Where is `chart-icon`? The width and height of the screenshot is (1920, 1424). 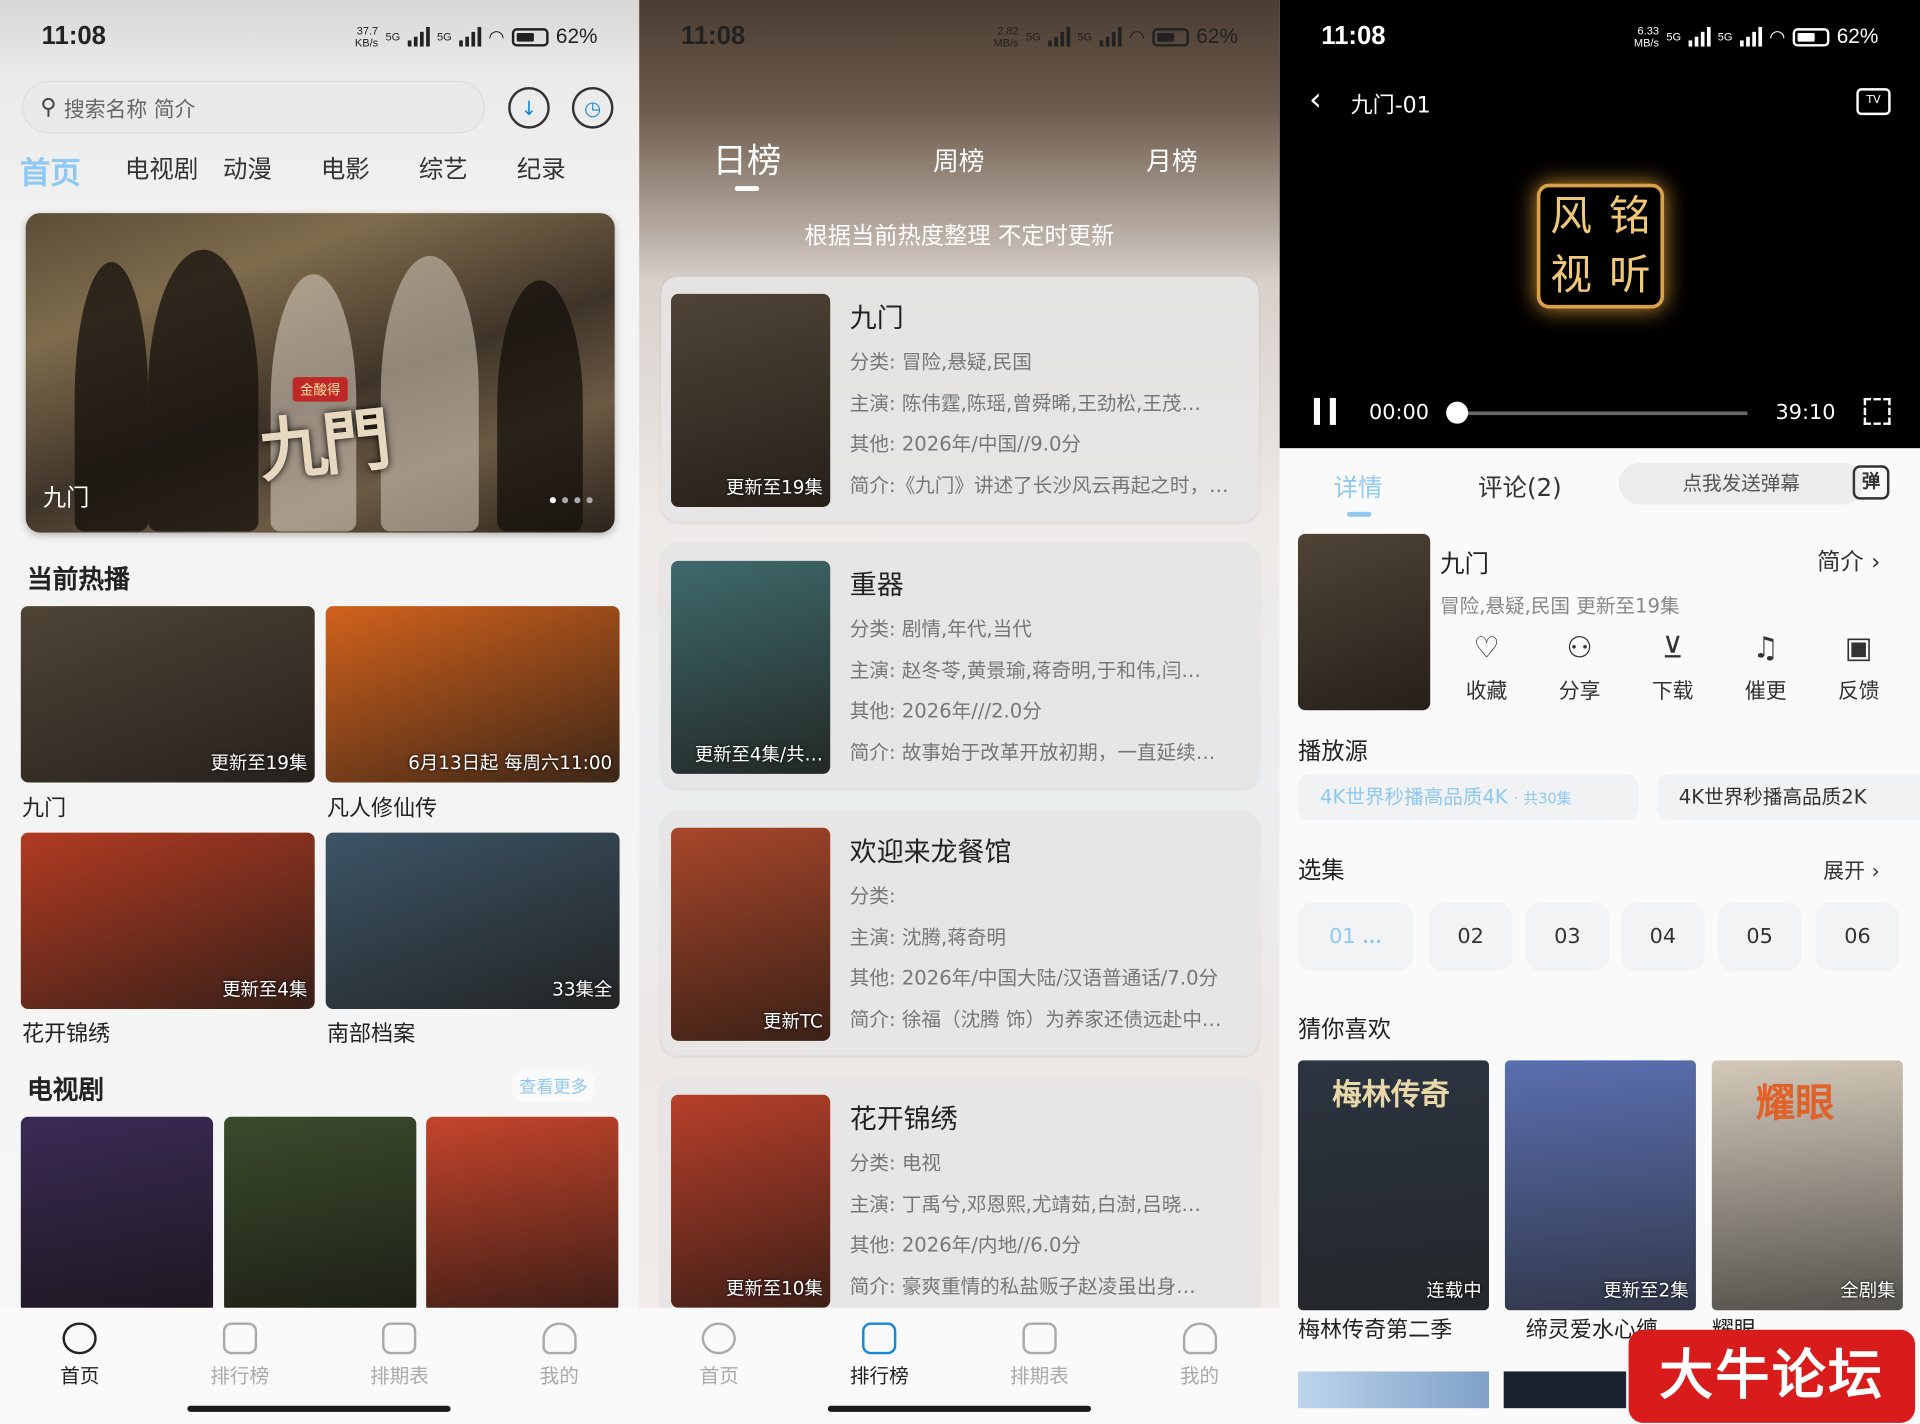 chart-icon is located at coordinates (879, 1338).